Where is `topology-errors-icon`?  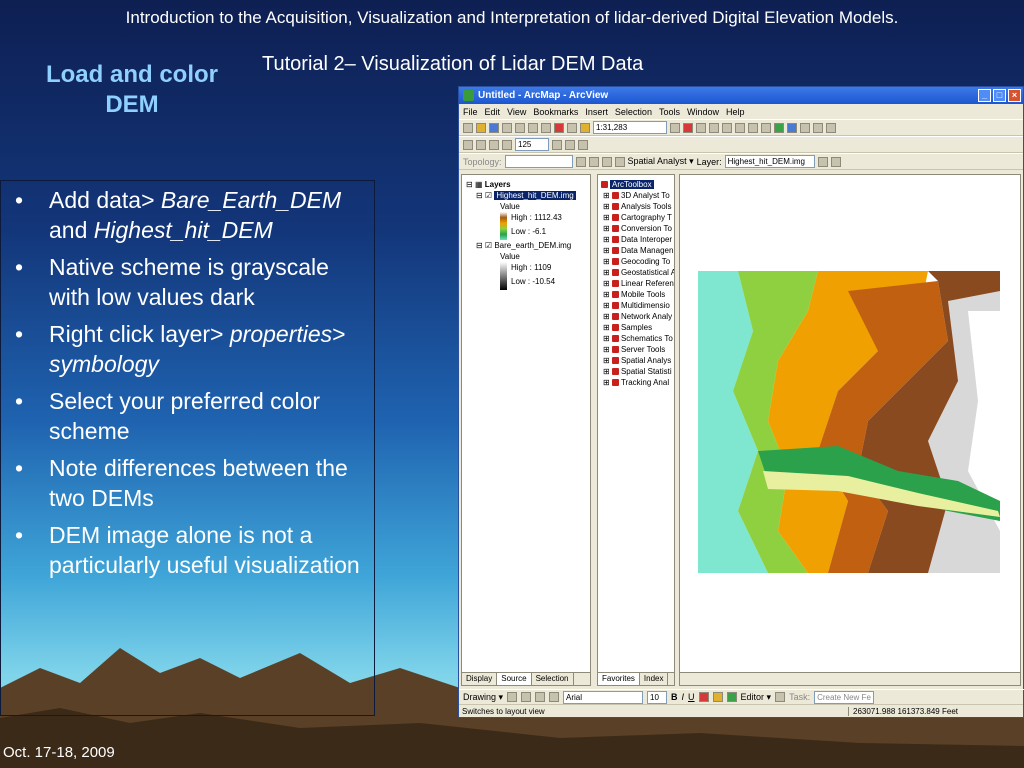 topology-errors-icon is located at coordinates (619, 161).